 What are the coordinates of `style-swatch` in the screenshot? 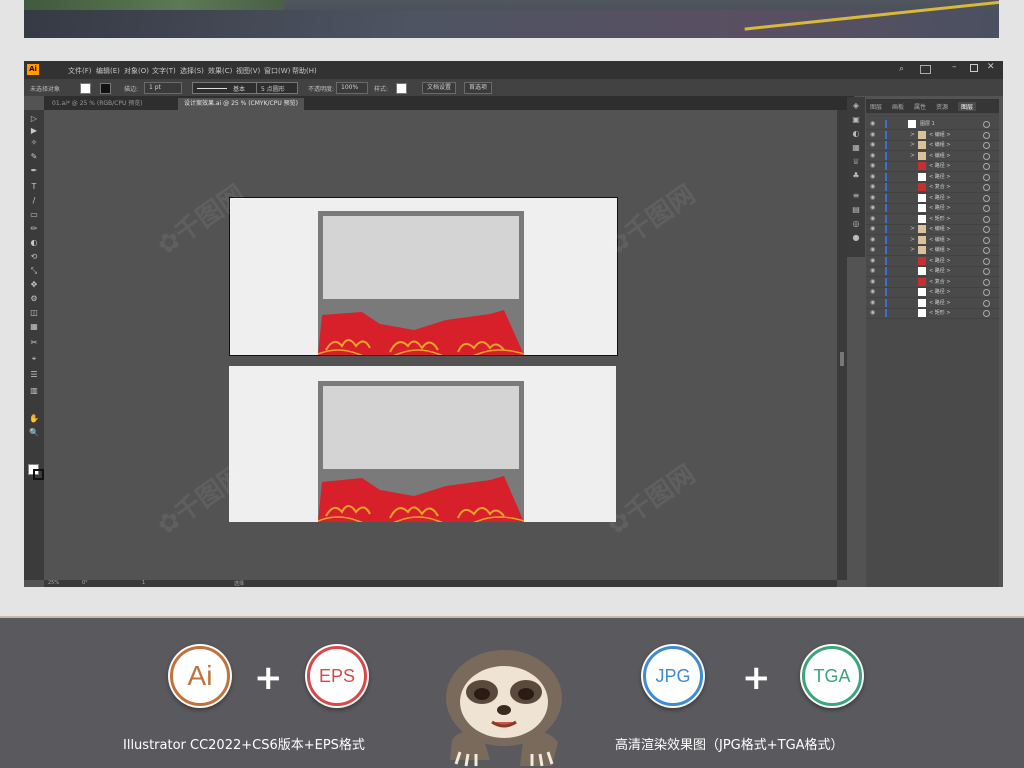 It's located at (401, 88).